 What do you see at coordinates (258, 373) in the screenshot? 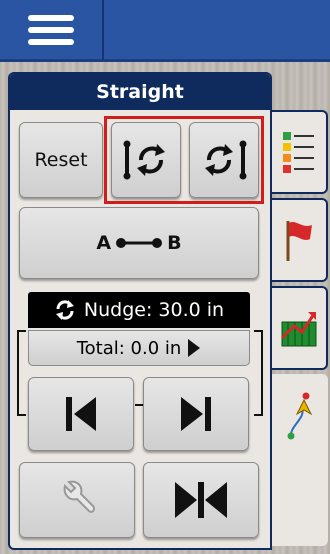
I see `bracket-right` at bounding box center [258, 373].